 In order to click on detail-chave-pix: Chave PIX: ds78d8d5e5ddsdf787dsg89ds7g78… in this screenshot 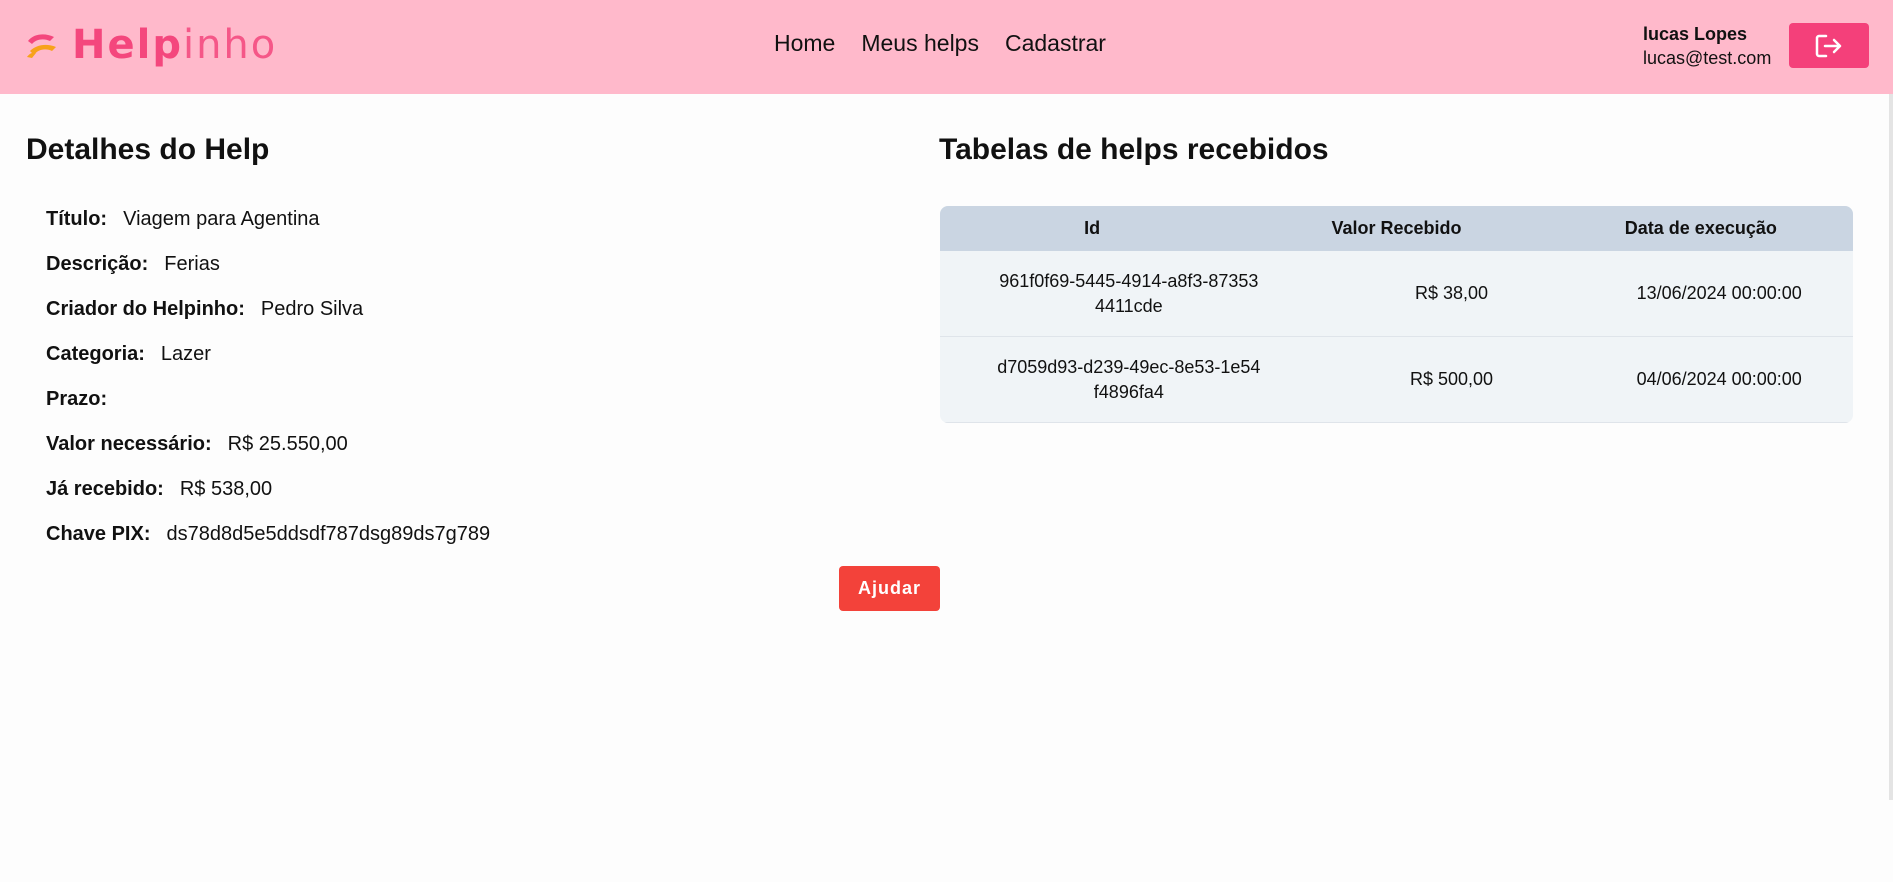, I will do `click(268, 534)`.